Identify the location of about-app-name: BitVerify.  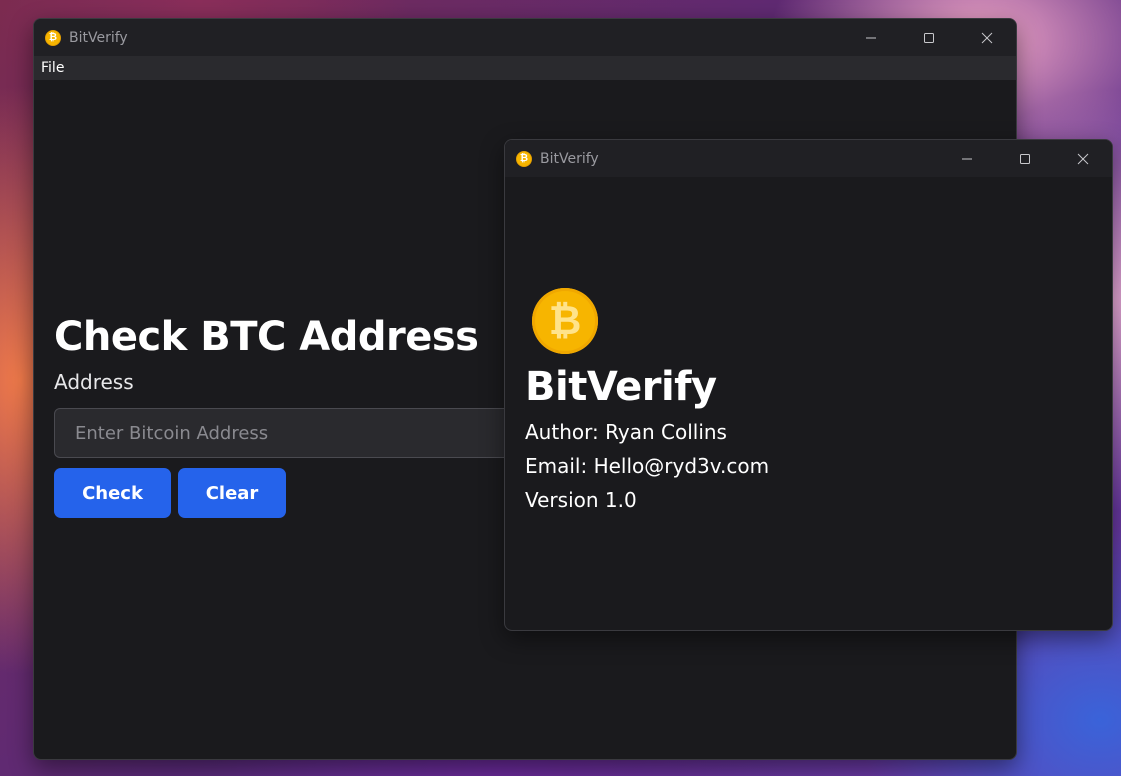
(621, 387).